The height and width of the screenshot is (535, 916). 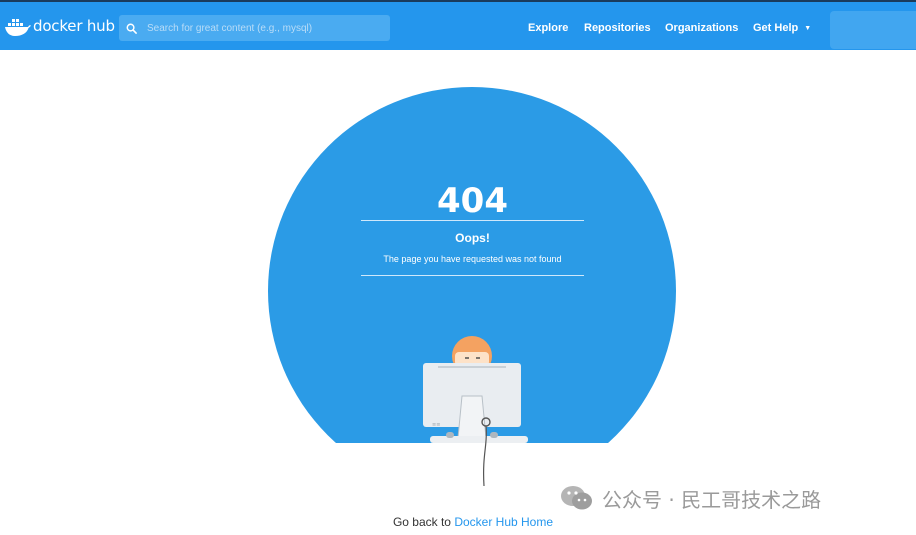 I want to click on docker-hub-logo: docker hub, so click(x=59, y=27).